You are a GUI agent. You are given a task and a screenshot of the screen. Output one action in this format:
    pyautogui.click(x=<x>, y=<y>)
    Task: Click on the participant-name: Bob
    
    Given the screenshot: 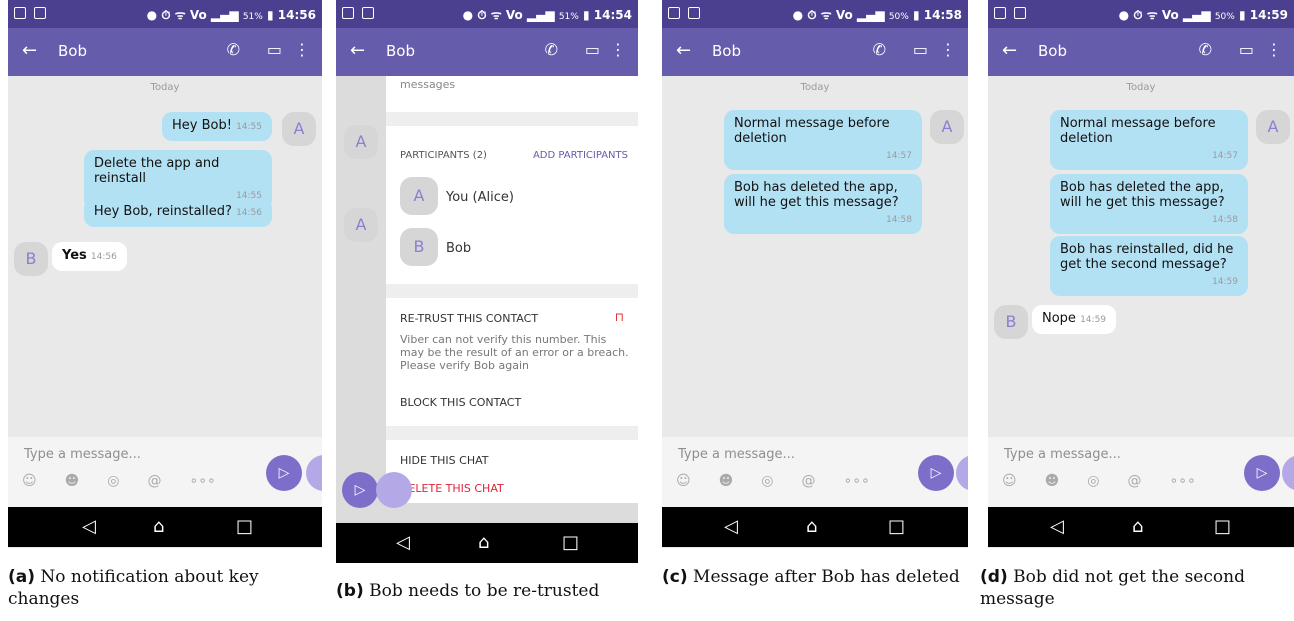 What is the action you would take?
    pyautogui.click(x=458, y=248)
    